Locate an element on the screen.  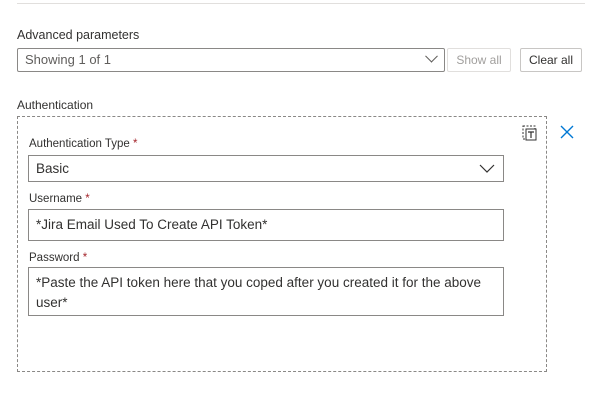
username-label: Username * is located at coordinates (59, 199).